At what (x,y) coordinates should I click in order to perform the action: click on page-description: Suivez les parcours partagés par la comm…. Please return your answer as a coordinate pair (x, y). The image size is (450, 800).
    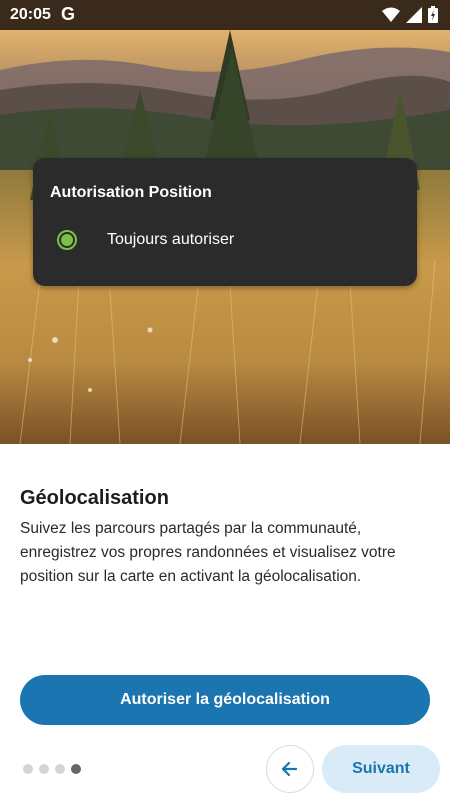
    Looking at the image, I should click on (208, 552).